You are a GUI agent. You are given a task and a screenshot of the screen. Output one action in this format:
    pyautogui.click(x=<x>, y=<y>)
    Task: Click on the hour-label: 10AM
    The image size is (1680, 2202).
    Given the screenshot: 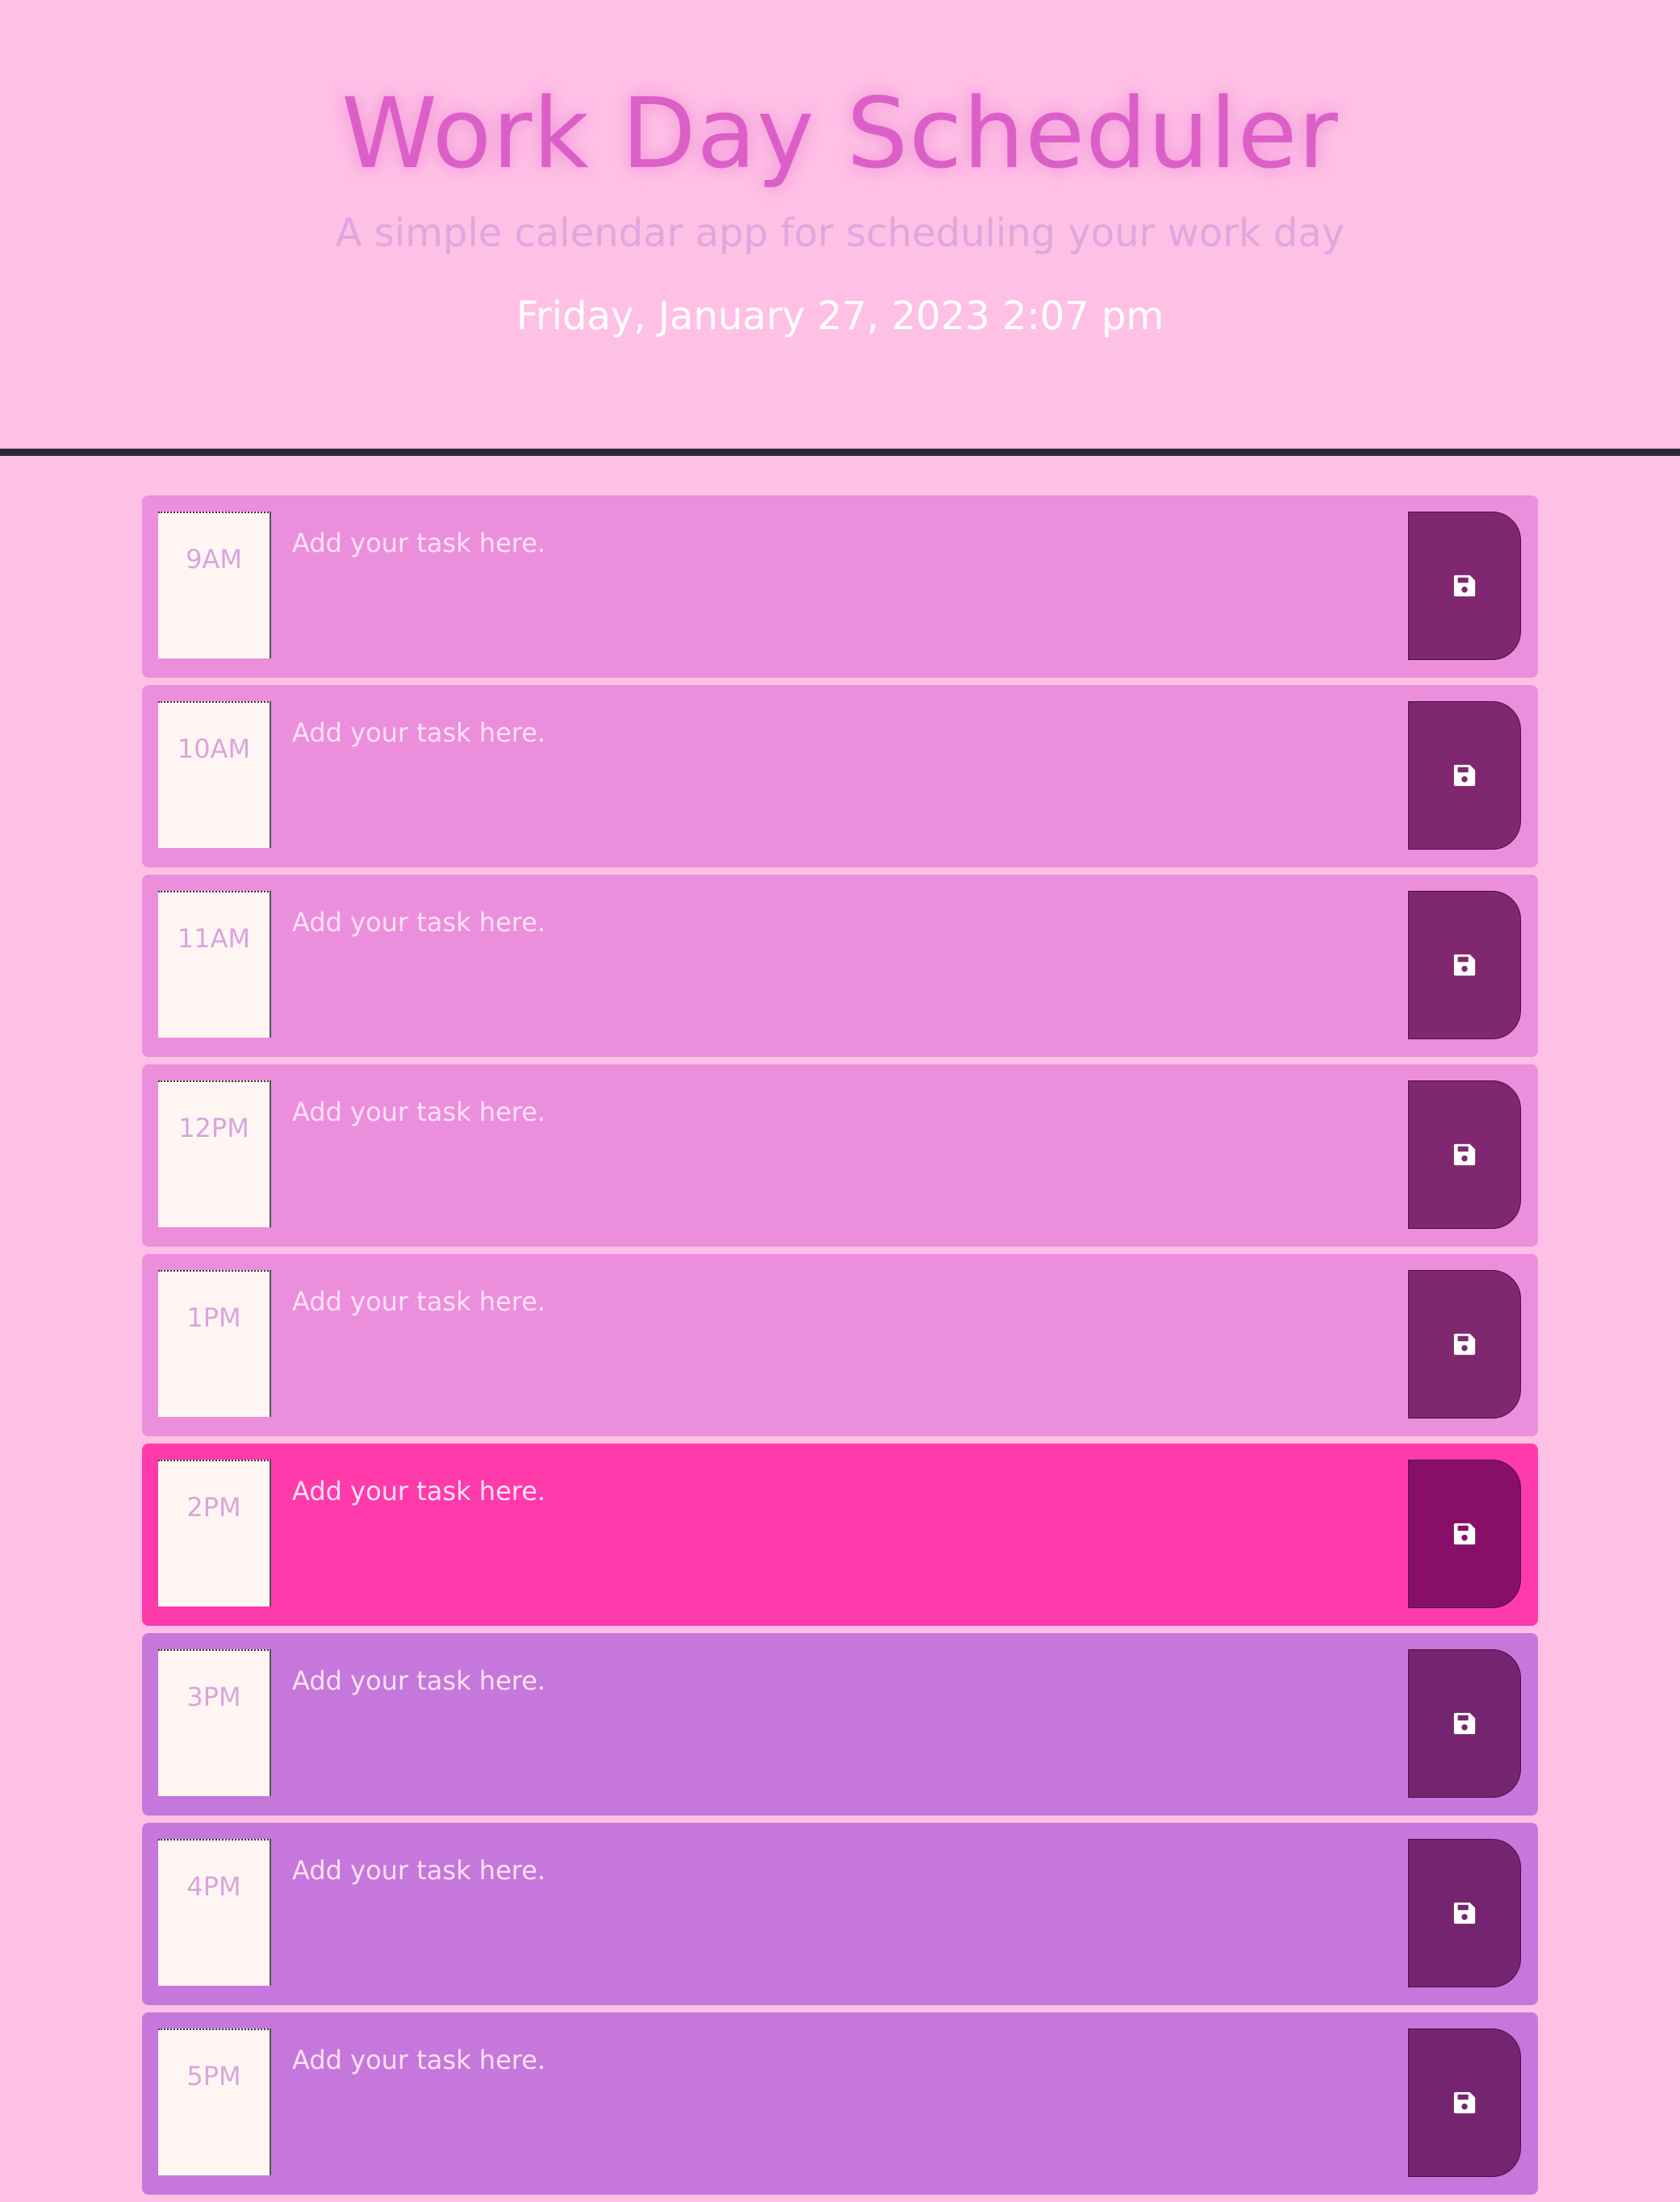 What is the action you would take?
    pyautogui.click(x=215, y=774)
    